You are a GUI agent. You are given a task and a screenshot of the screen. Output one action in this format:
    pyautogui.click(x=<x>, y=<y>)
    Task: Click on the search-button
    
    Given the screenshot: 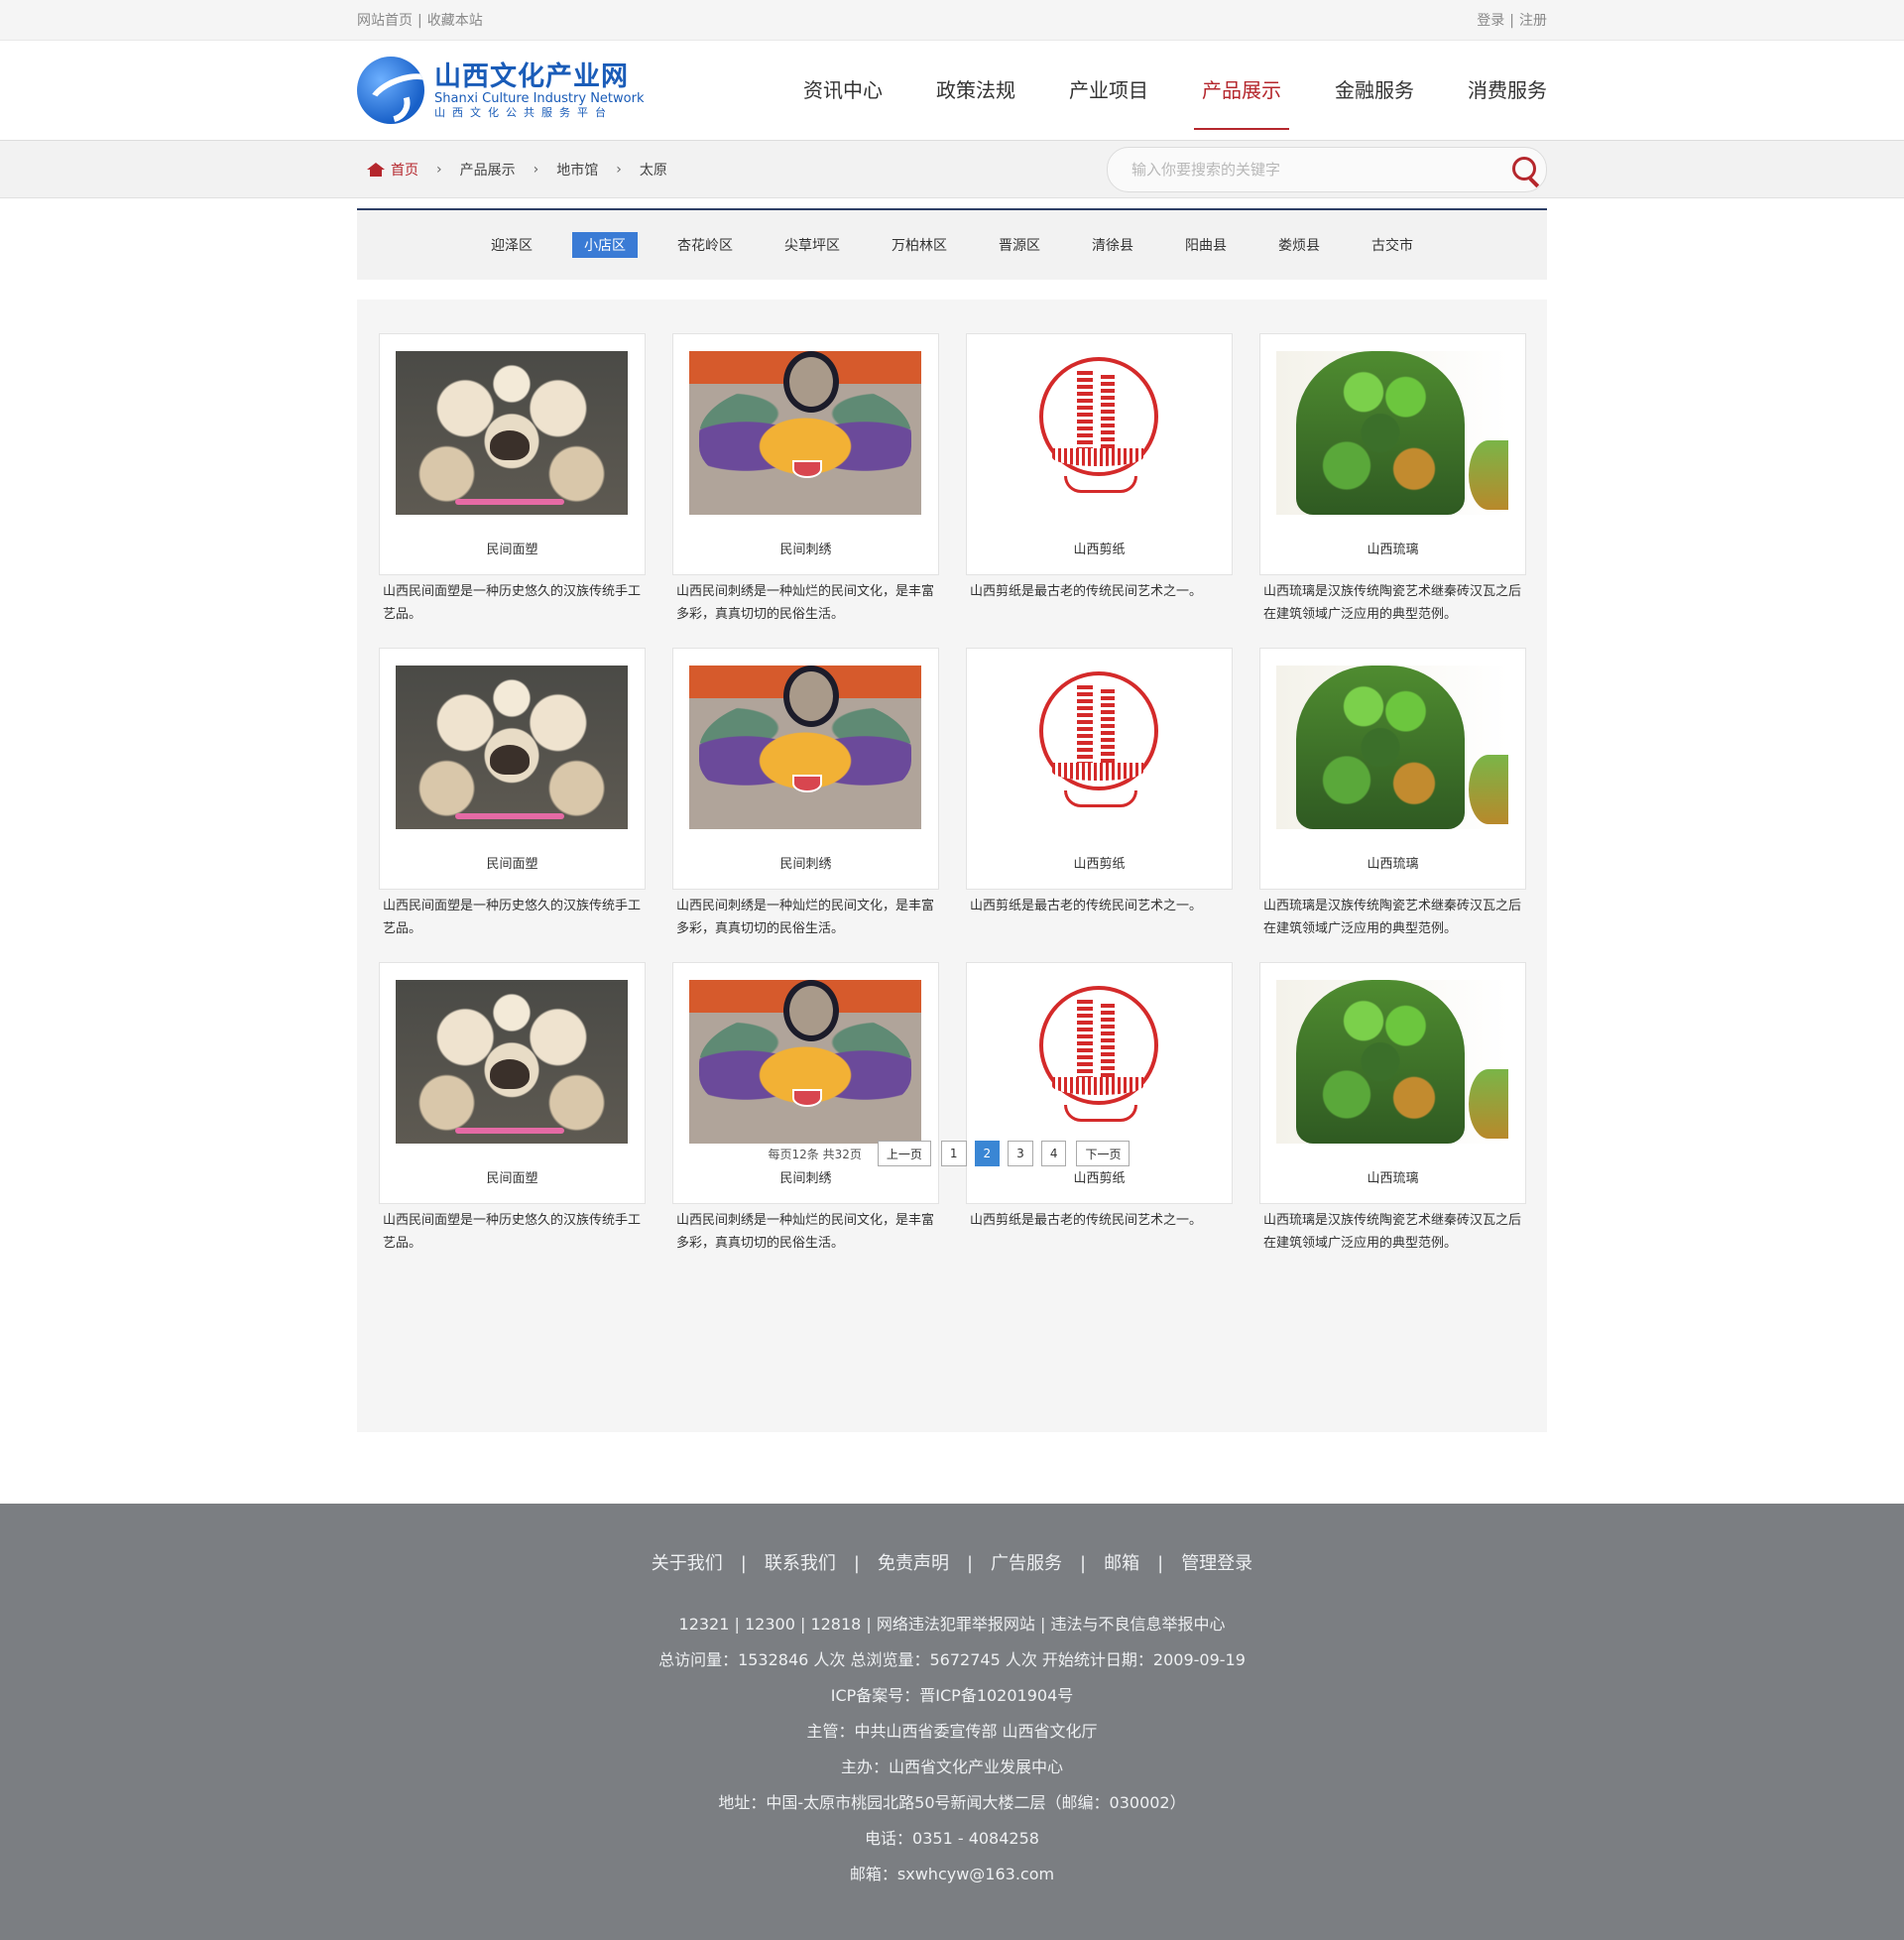 What is the action you would take?
    pyautogui.click(x=1524, y=169)
    